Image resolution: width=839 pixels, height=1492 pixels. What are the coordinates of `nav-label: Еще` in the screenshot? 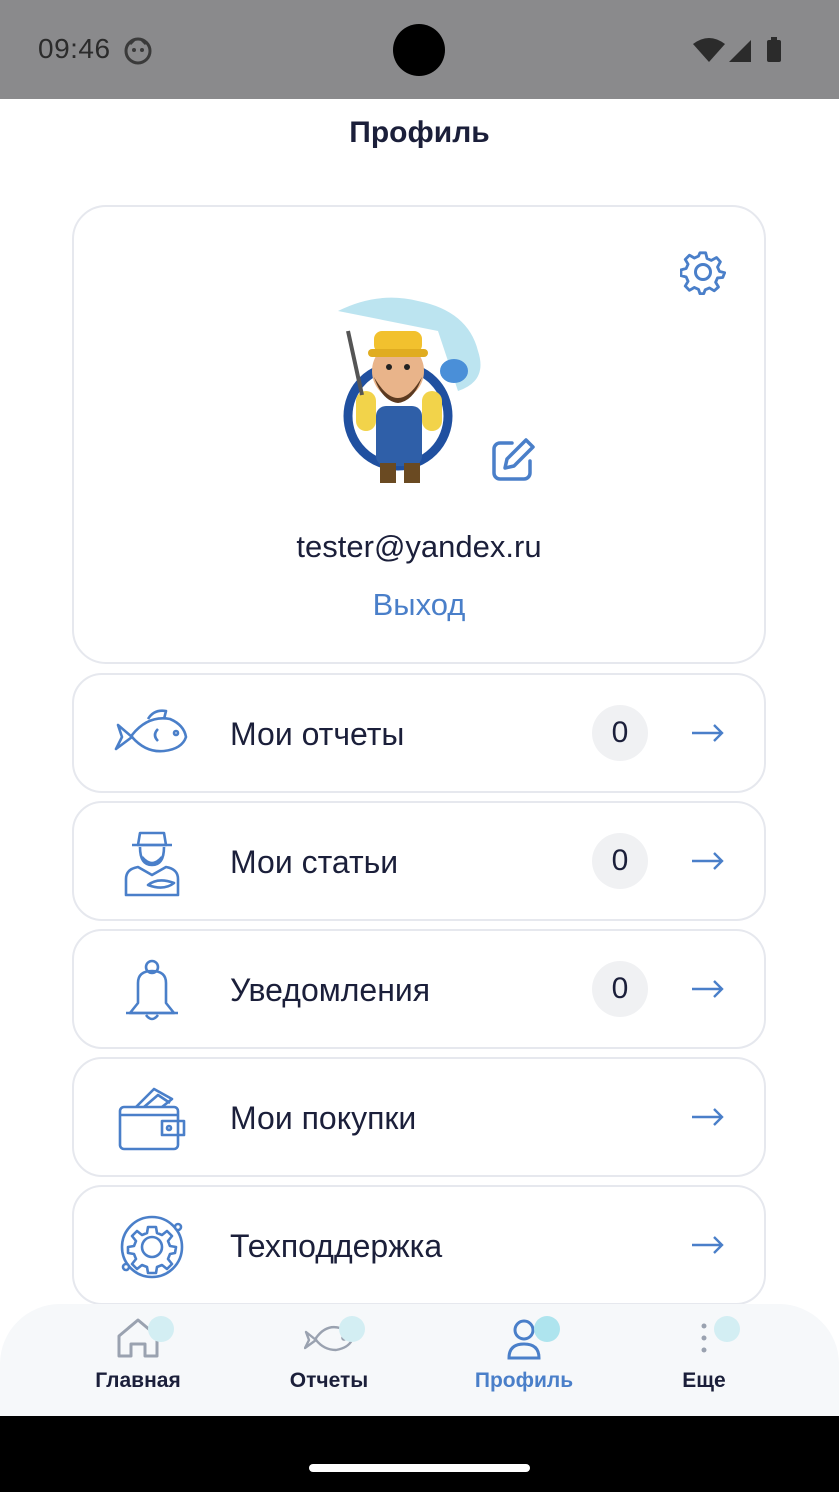 It's located at (704, 1380).